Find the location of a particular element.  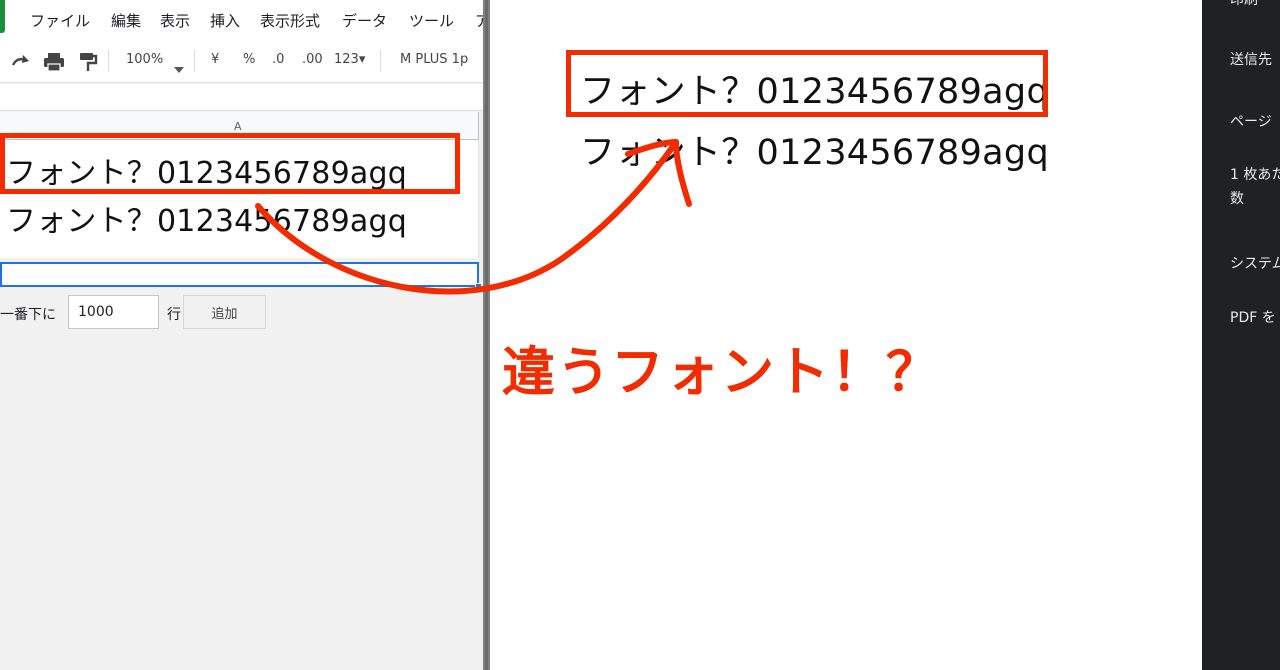

add-rows-count-input is located at coordinates (113, 312).